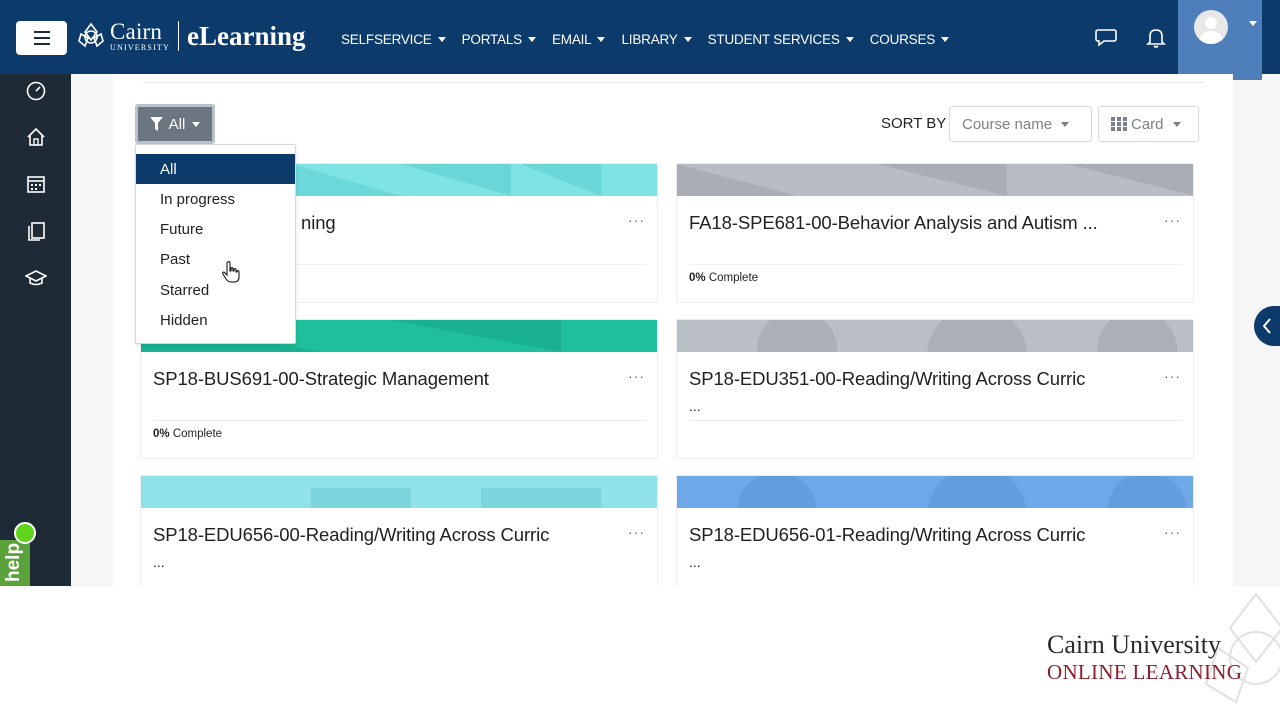 This screenshot has height=720, width=1280. What do you see at coordinates (910, 39) in the screenshot?
I see `nav-courses: COURSES` at bounding box center [910, 39].